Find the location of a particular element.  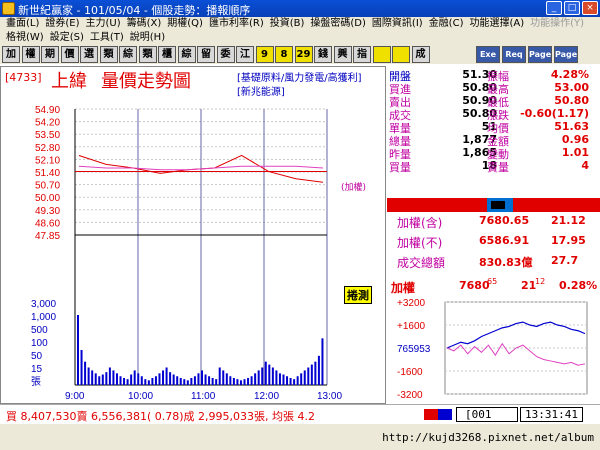

toolbar-button: 加 is located at coordinates (11, 54).